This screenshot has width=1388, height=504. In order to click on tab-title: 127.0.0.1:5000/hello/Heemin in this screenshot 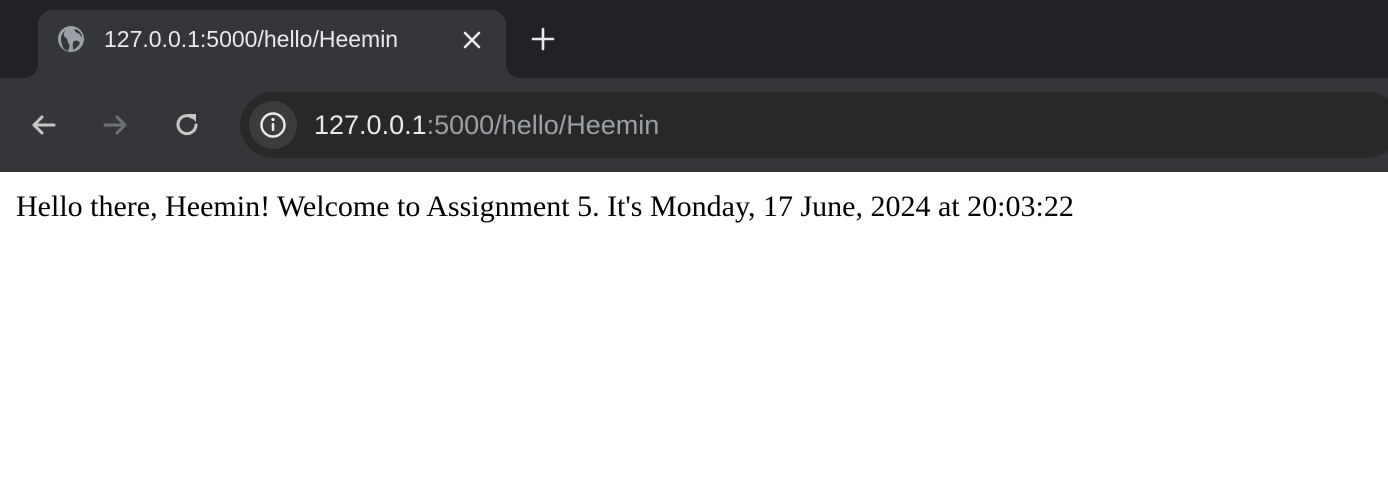, I will do `click(251, 39)`.